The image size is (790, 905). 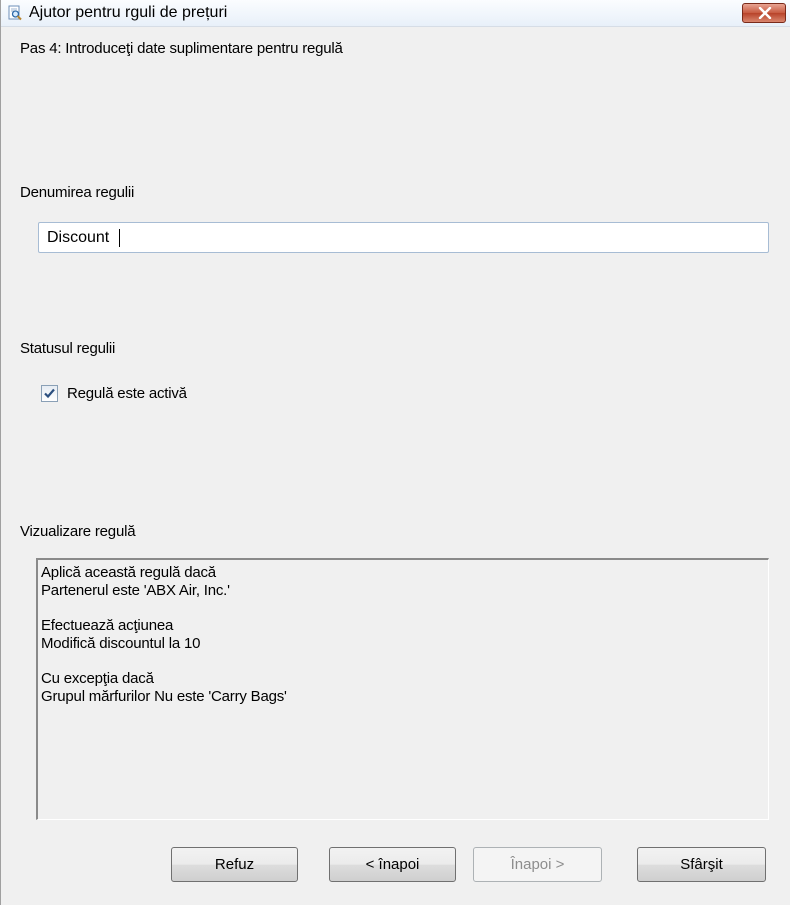 I want to click on rule-name-label: Denumirea regulii, so click(x=77, y=192).